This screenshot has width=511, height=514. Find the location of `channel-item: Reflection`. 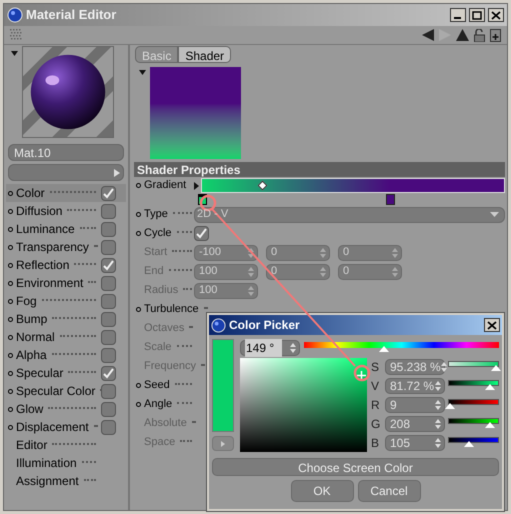

channel-item: Reflection is located at coordinates (66, 265).